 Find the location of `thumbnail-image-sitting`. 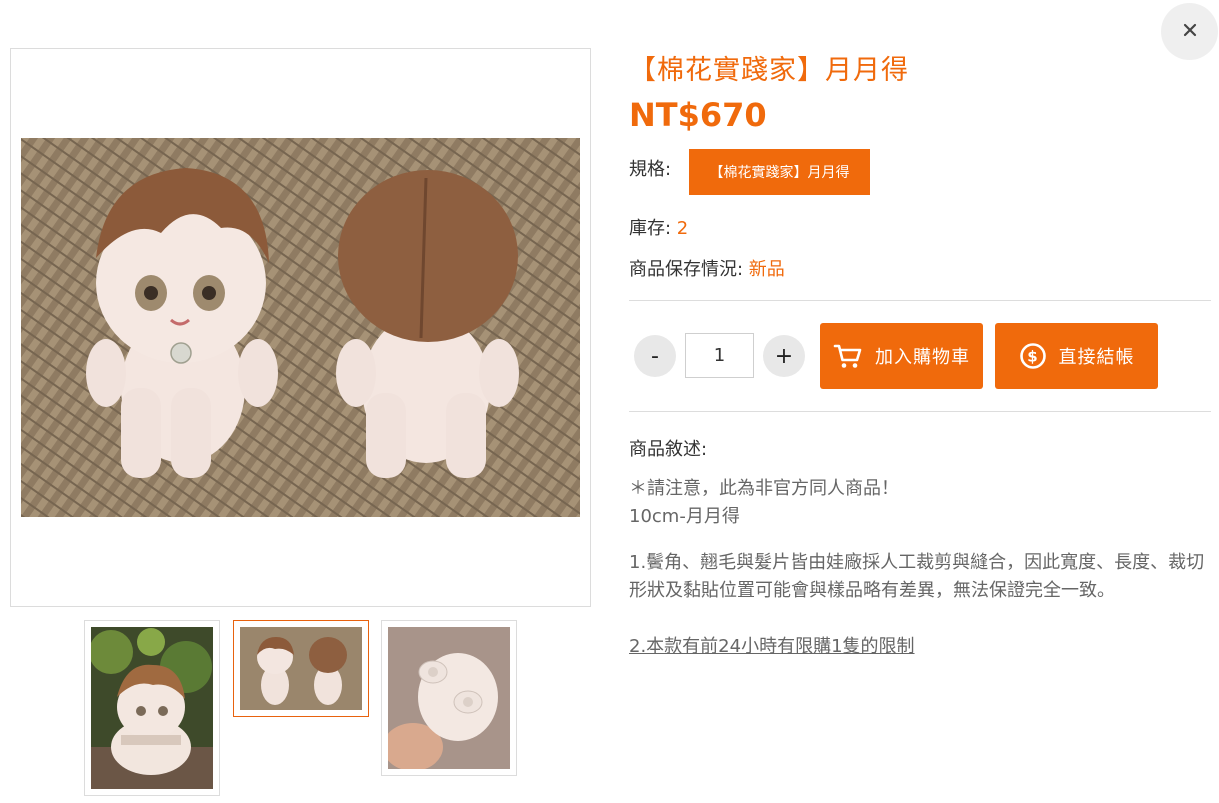

thumbnail-image-sitting is located at coordinates (152, 708).